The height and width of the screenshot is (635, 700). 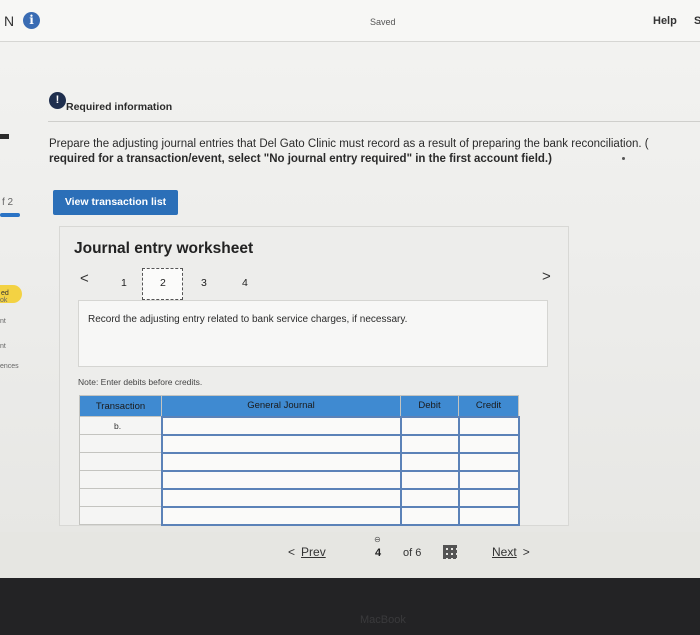 What do you see at coordinates (383, 620) in the screenshot?
I see `laptop-bezel-label: MacBook` at bounding box center [383, 620].